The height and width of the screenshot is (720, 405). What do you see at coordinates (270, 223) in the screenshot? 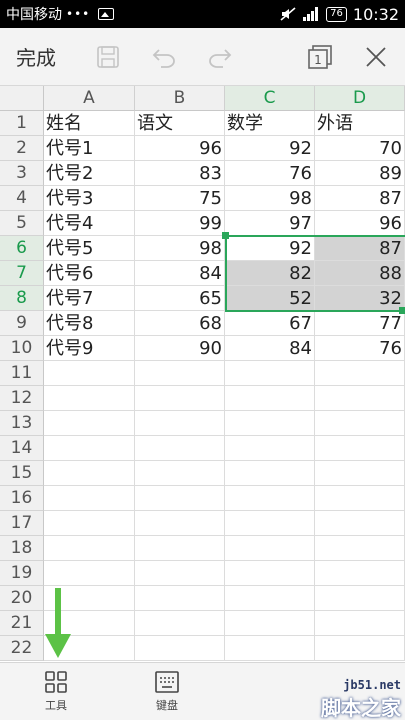
I see `cell-c5: 97` at bounding box center [270, 223].